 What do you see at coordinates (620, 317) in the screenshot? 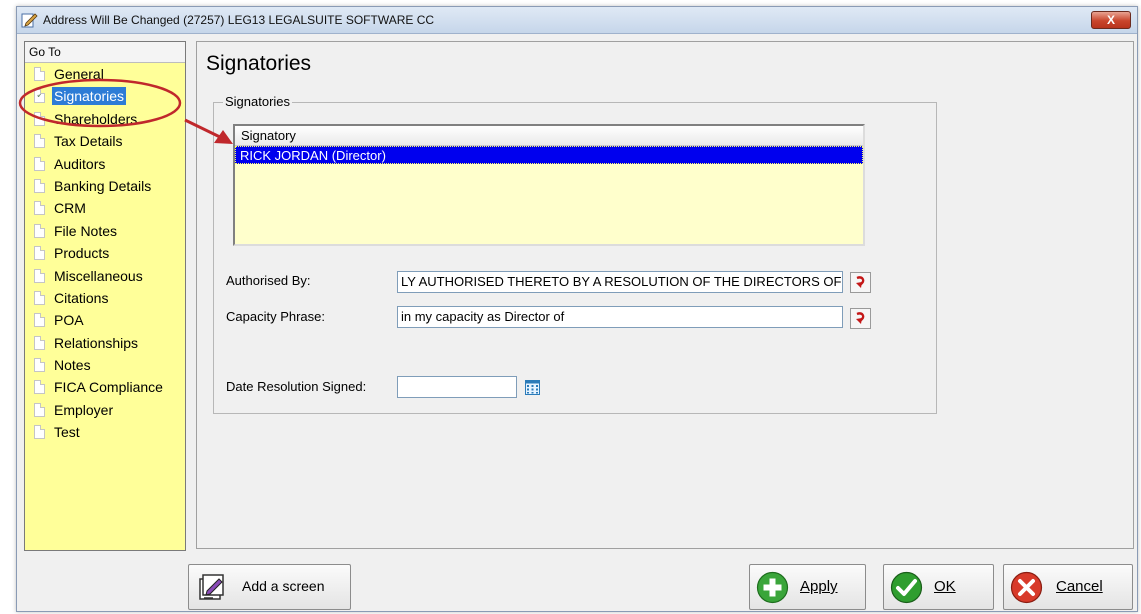
I see `capacity-phrase-input: in my capacity as Director of` at bounding box center [620, 317].